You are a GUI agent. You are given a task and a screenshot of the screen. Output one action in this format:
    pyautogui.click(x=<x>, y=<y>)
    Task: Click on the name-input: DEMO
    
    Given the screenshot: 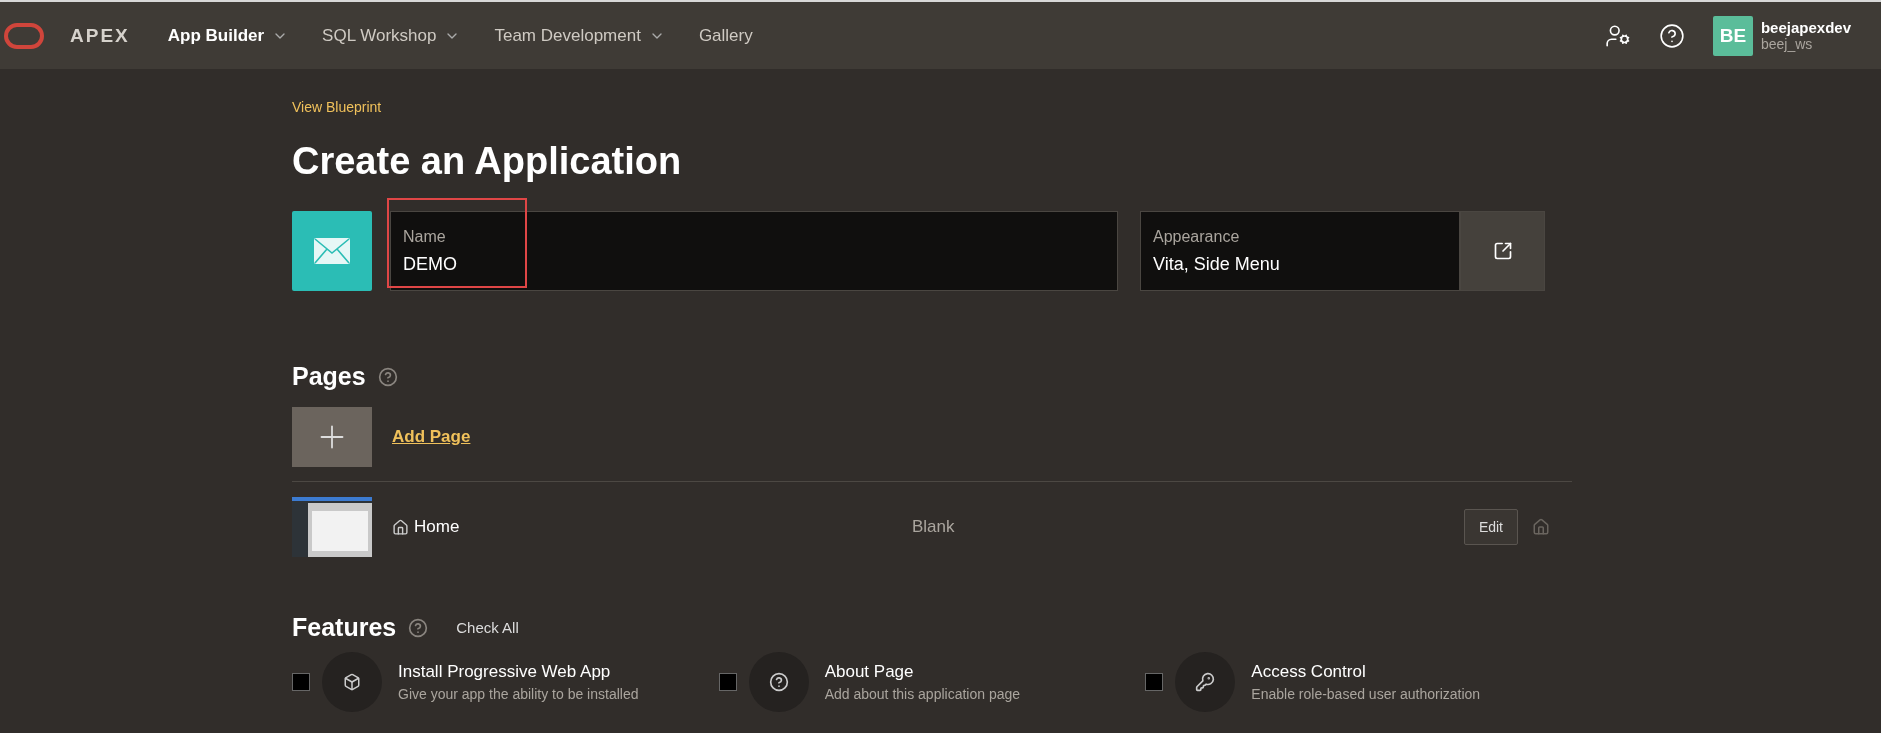 What is the action you would take?
    pyautogui.click(x=754, y=264)
    